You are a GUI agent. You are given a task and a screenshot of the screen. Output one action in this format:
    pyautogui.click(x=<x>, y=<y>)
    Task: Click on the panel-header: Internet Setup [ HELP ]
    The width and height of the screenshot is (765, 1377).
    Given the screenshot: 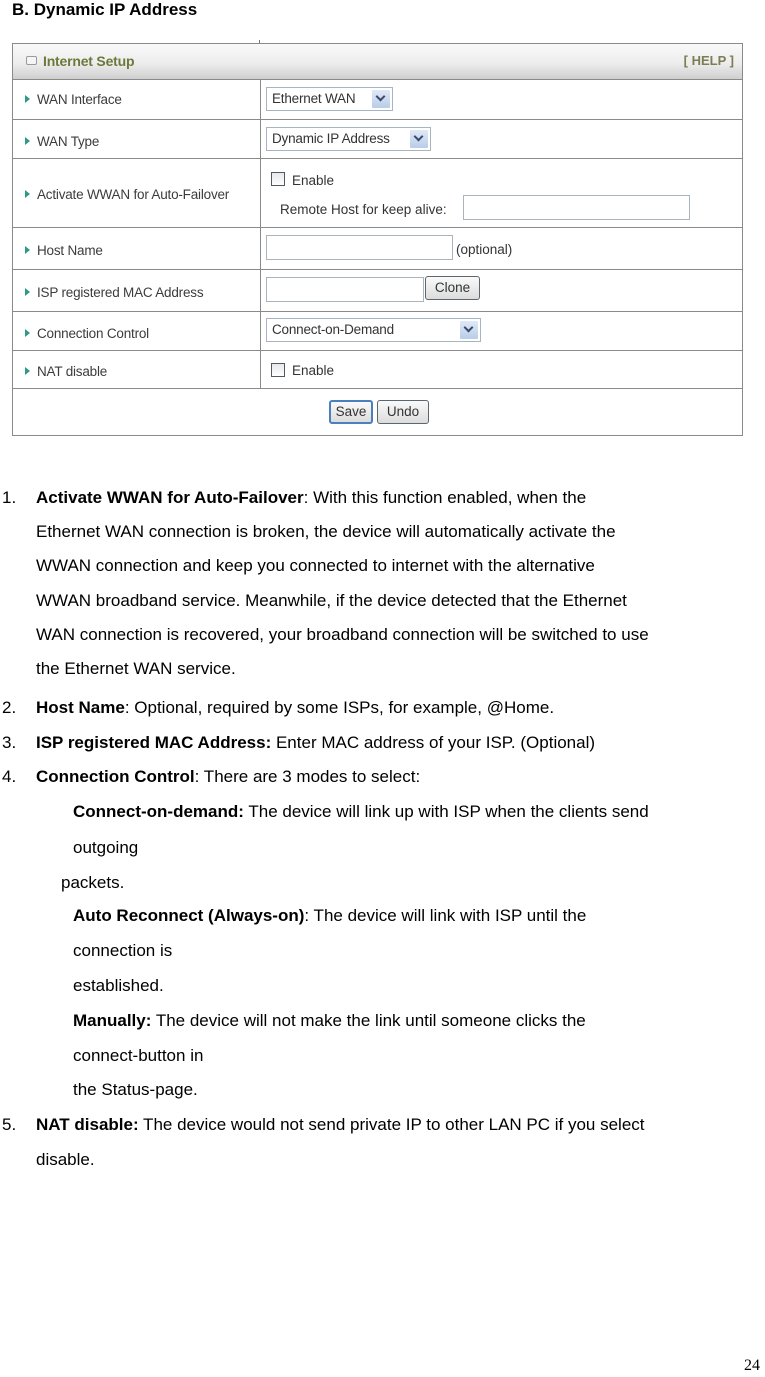 What is the action you would take?
    pyautogui.click(x=377, y=62)
    